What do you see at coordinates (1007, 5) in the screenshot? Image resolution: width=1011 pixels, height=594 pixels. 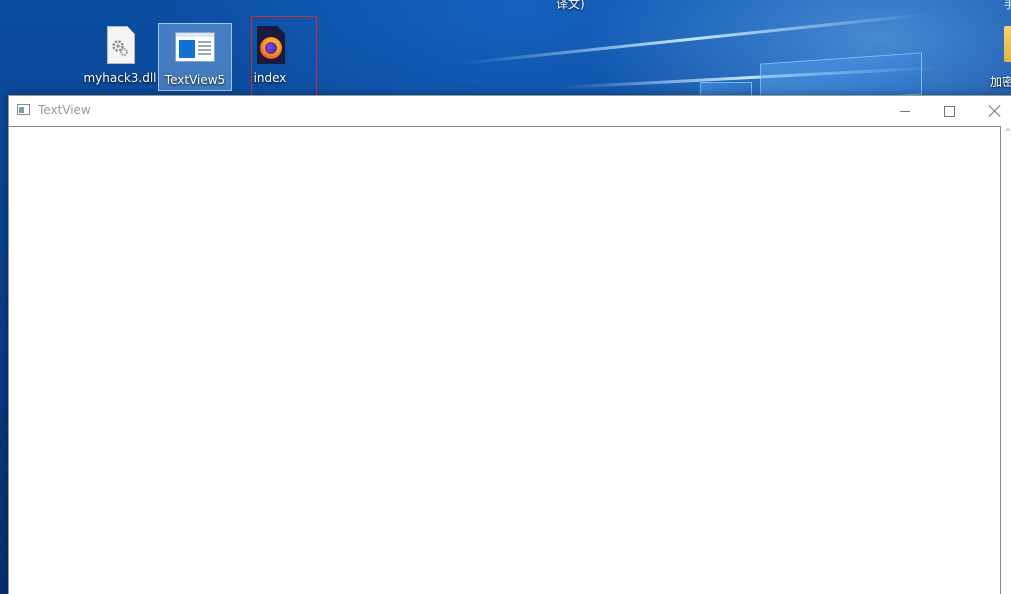 I see `desktop-edge-text: 手` at bounding box center [1007, 5].